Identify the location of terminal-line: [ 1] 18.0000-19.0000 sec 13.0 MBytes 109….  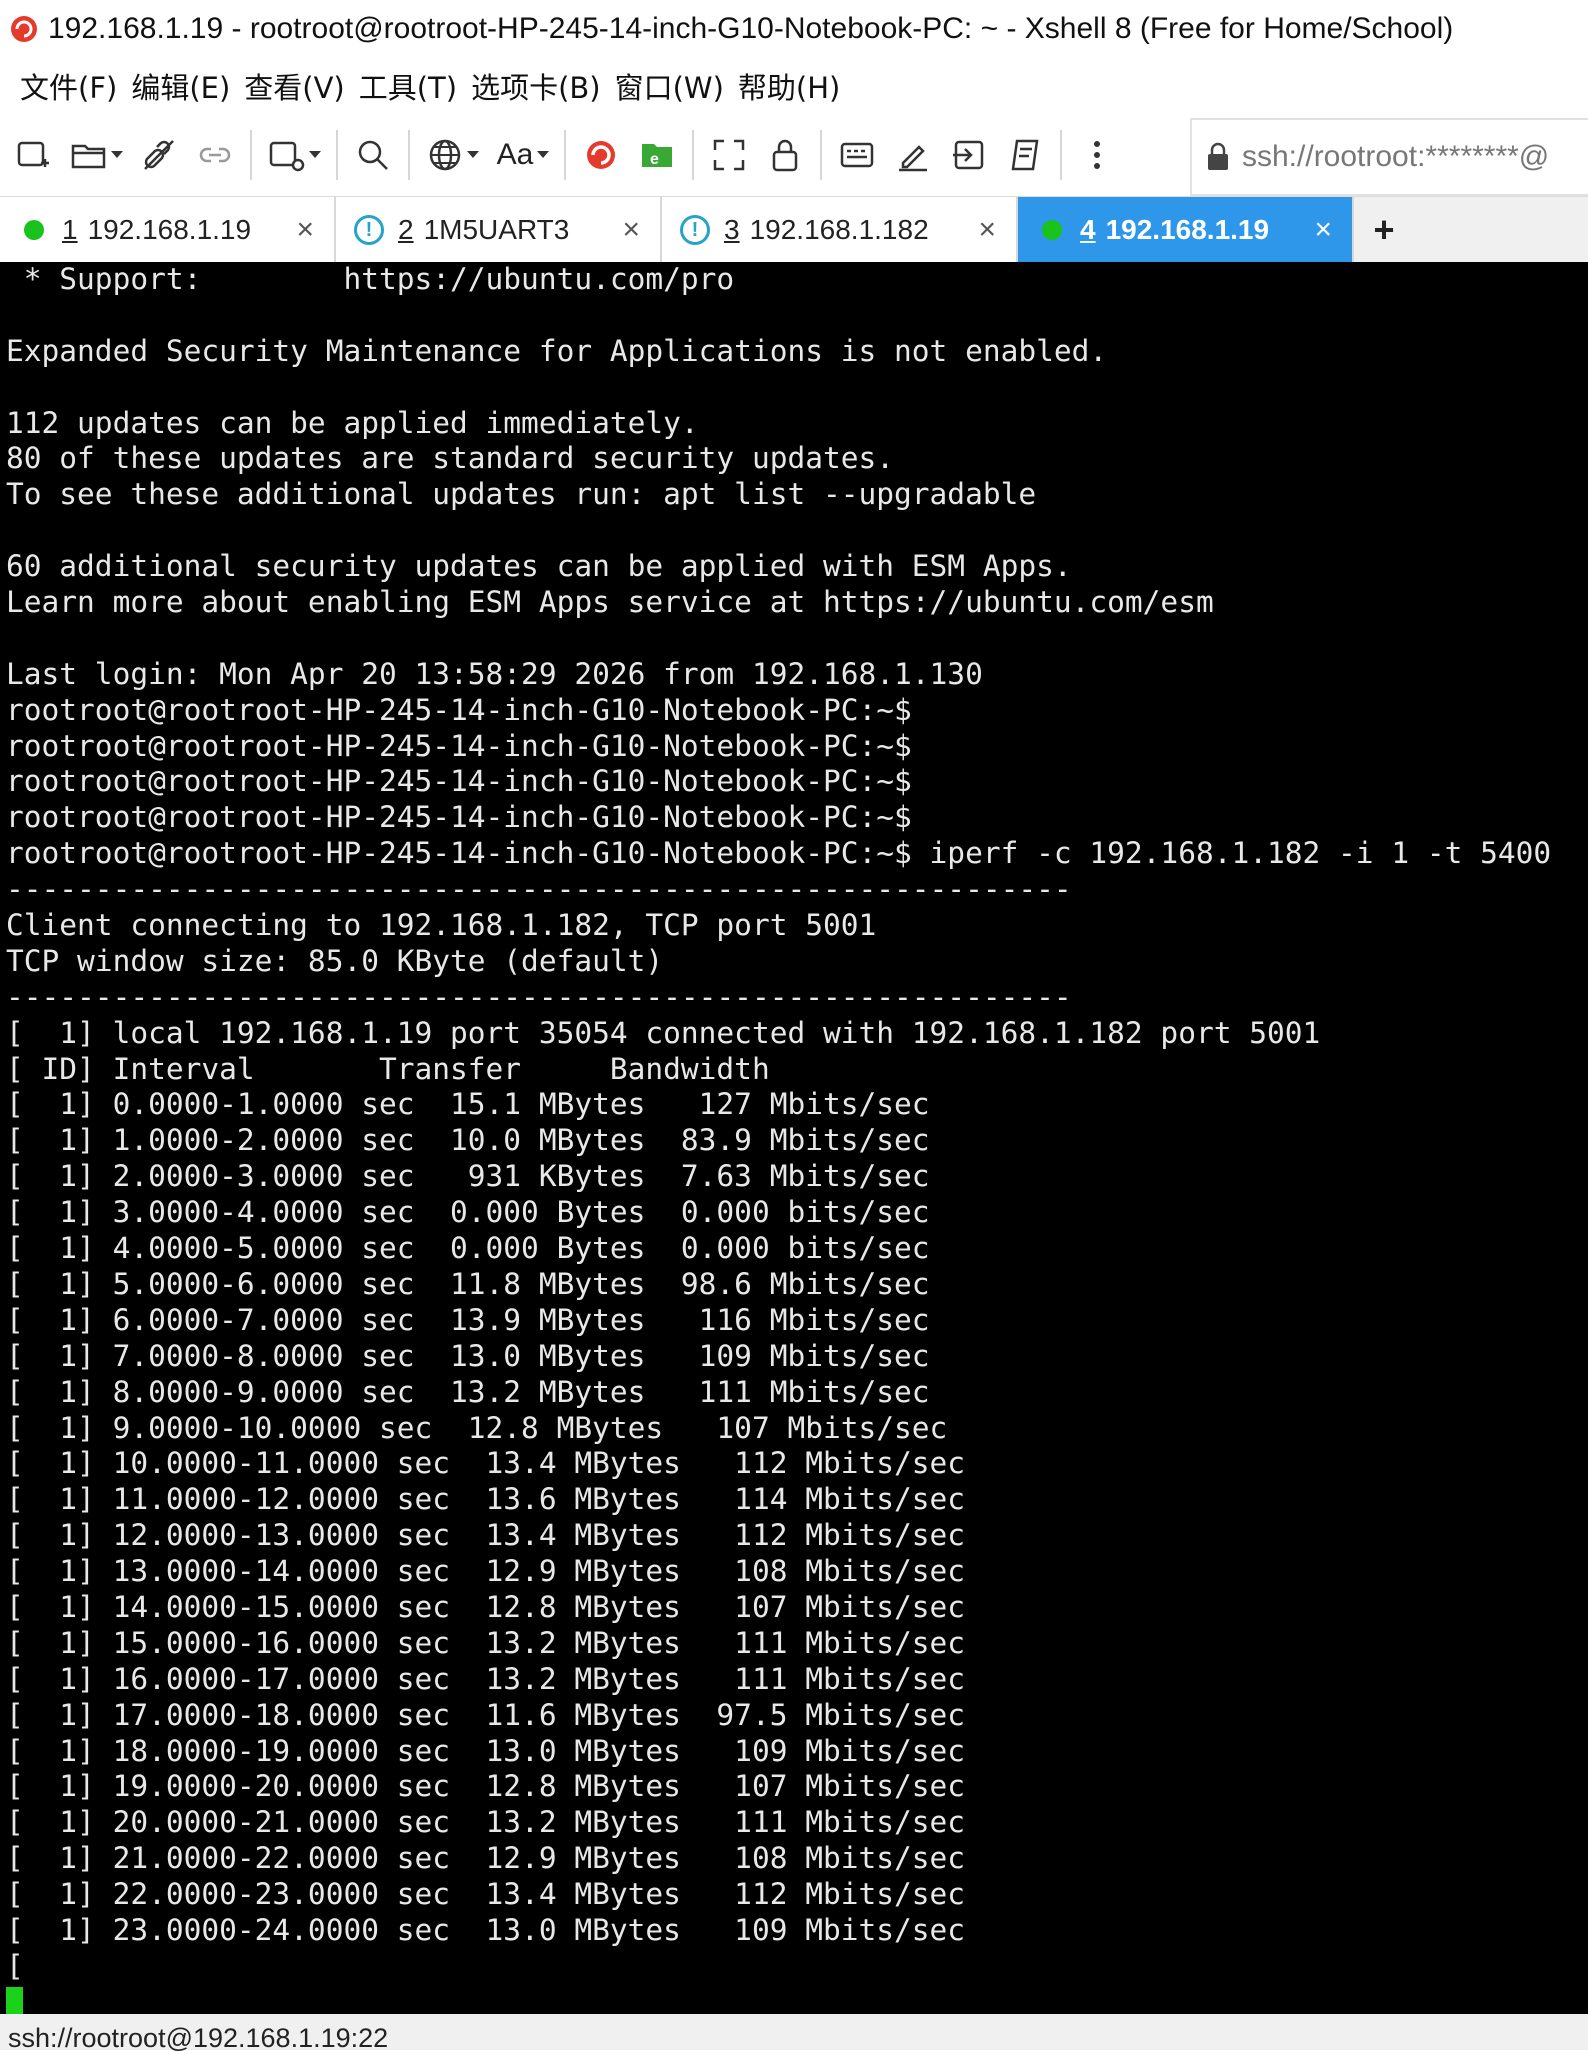
(486, 1750).